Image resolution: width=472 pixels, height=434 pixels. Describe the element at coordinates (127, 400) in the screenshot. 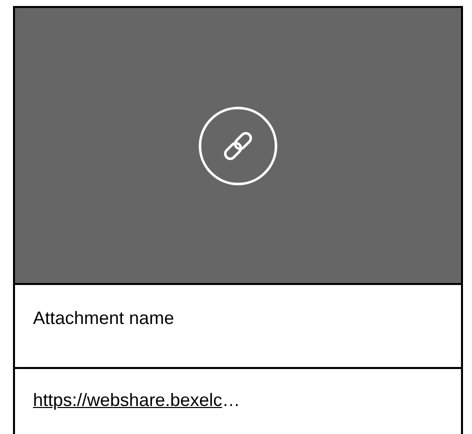

I see `attachment-link: https://webshare.bexelc` at that location.